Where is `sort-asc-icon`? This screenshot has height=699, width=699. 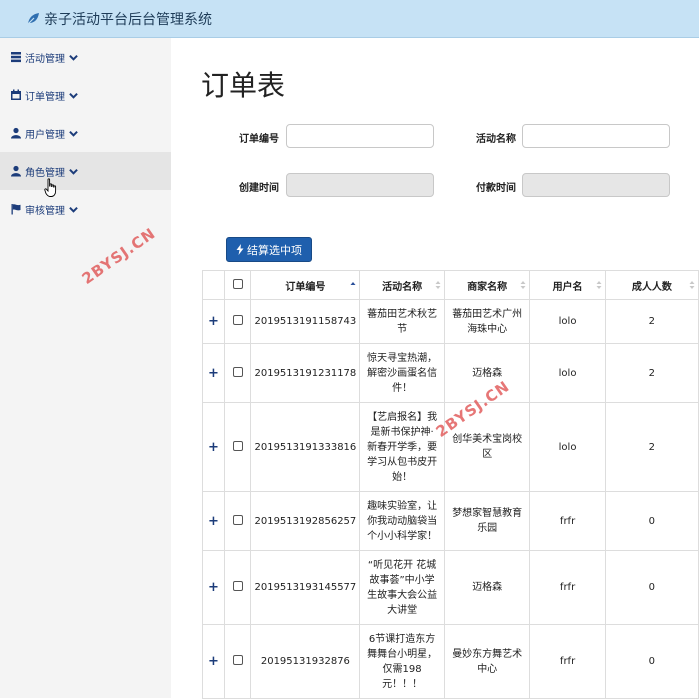
sort-asc-icon is located at coordinates (353, 283).